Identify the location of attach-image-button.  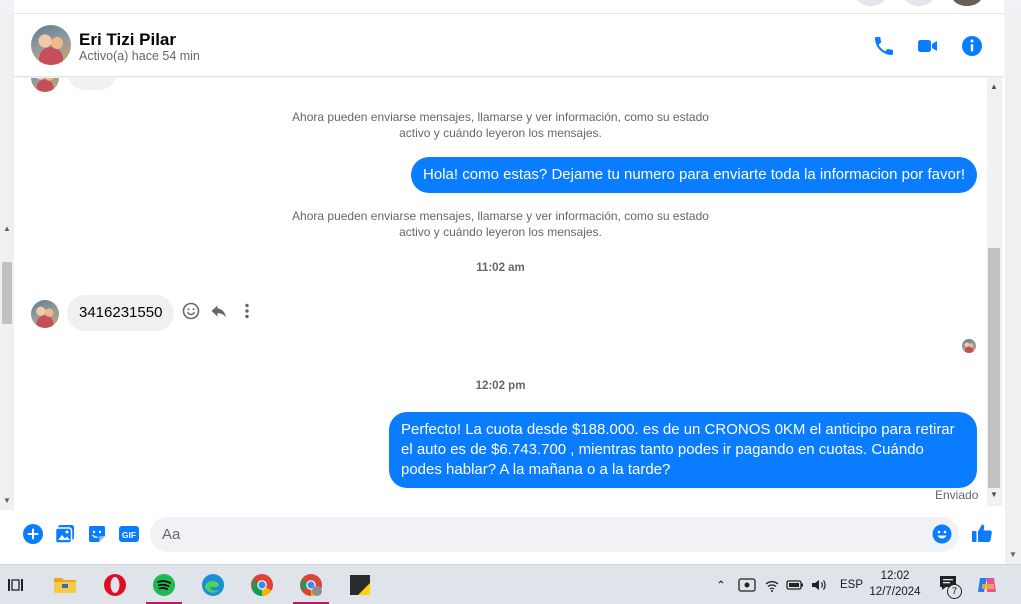
(65, 534).